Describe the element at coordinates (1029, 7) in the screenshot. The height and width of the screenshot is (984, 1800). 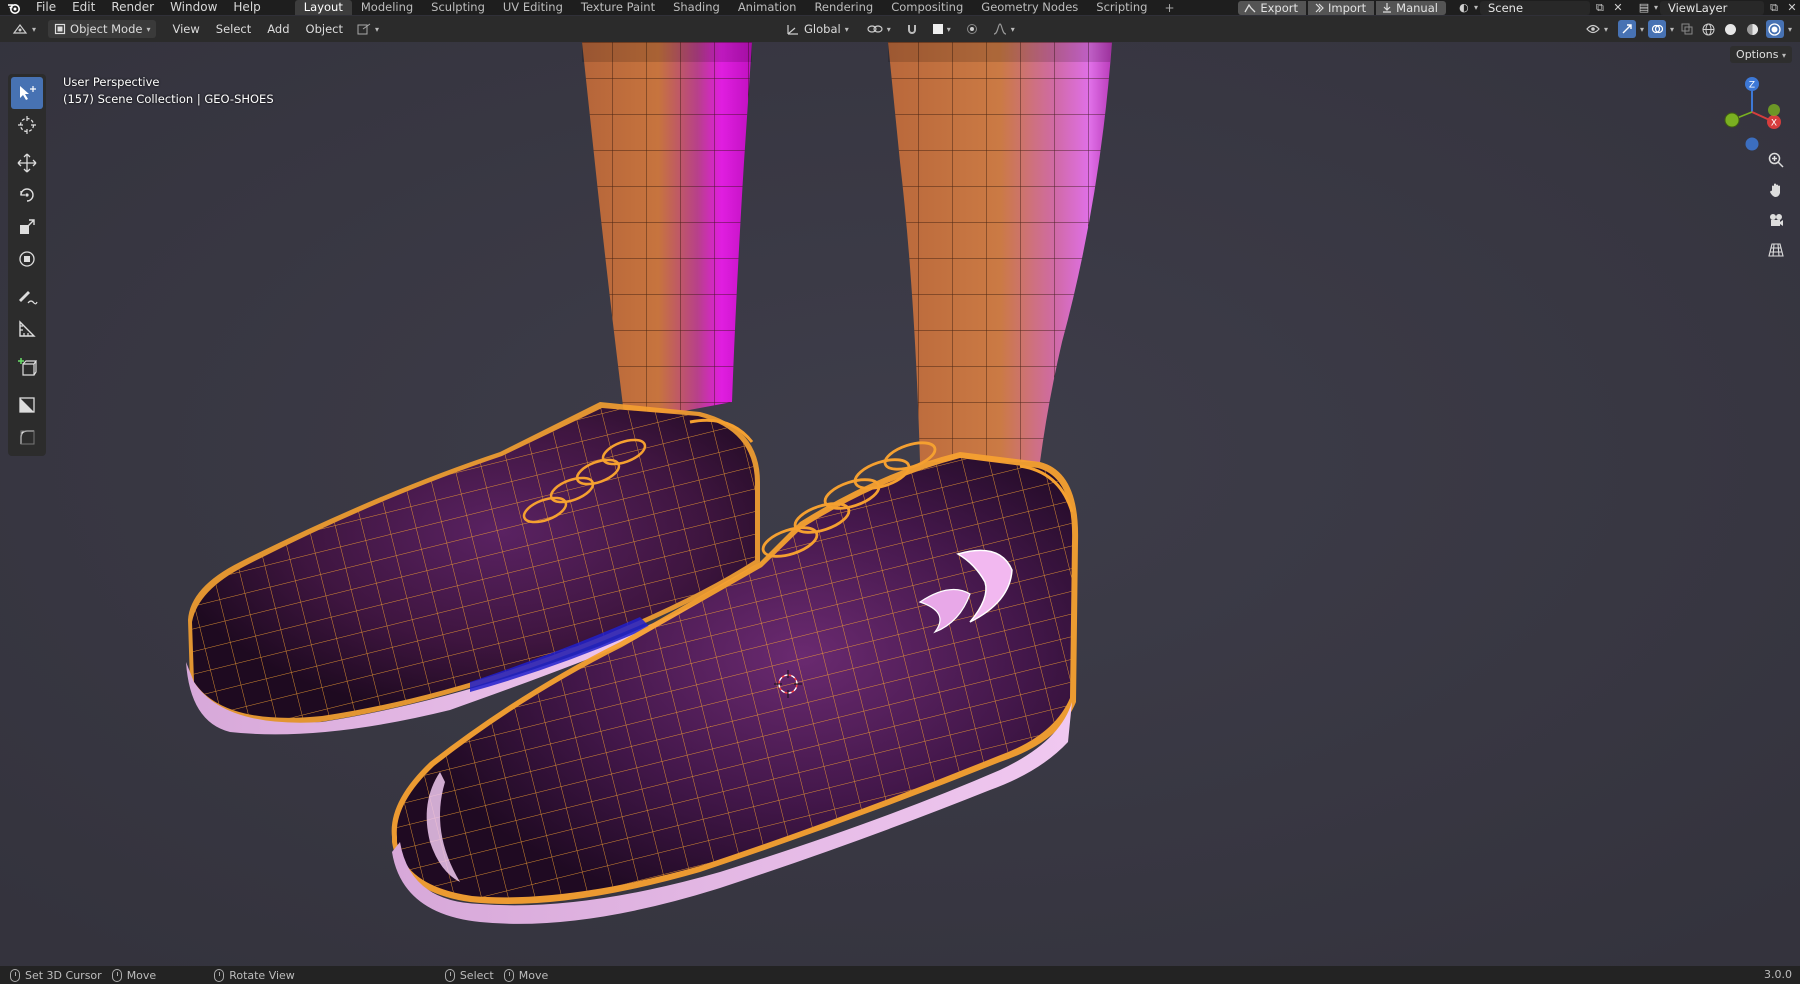
I see `tab-geometry-nodes: Geometry Nodes` at that location.